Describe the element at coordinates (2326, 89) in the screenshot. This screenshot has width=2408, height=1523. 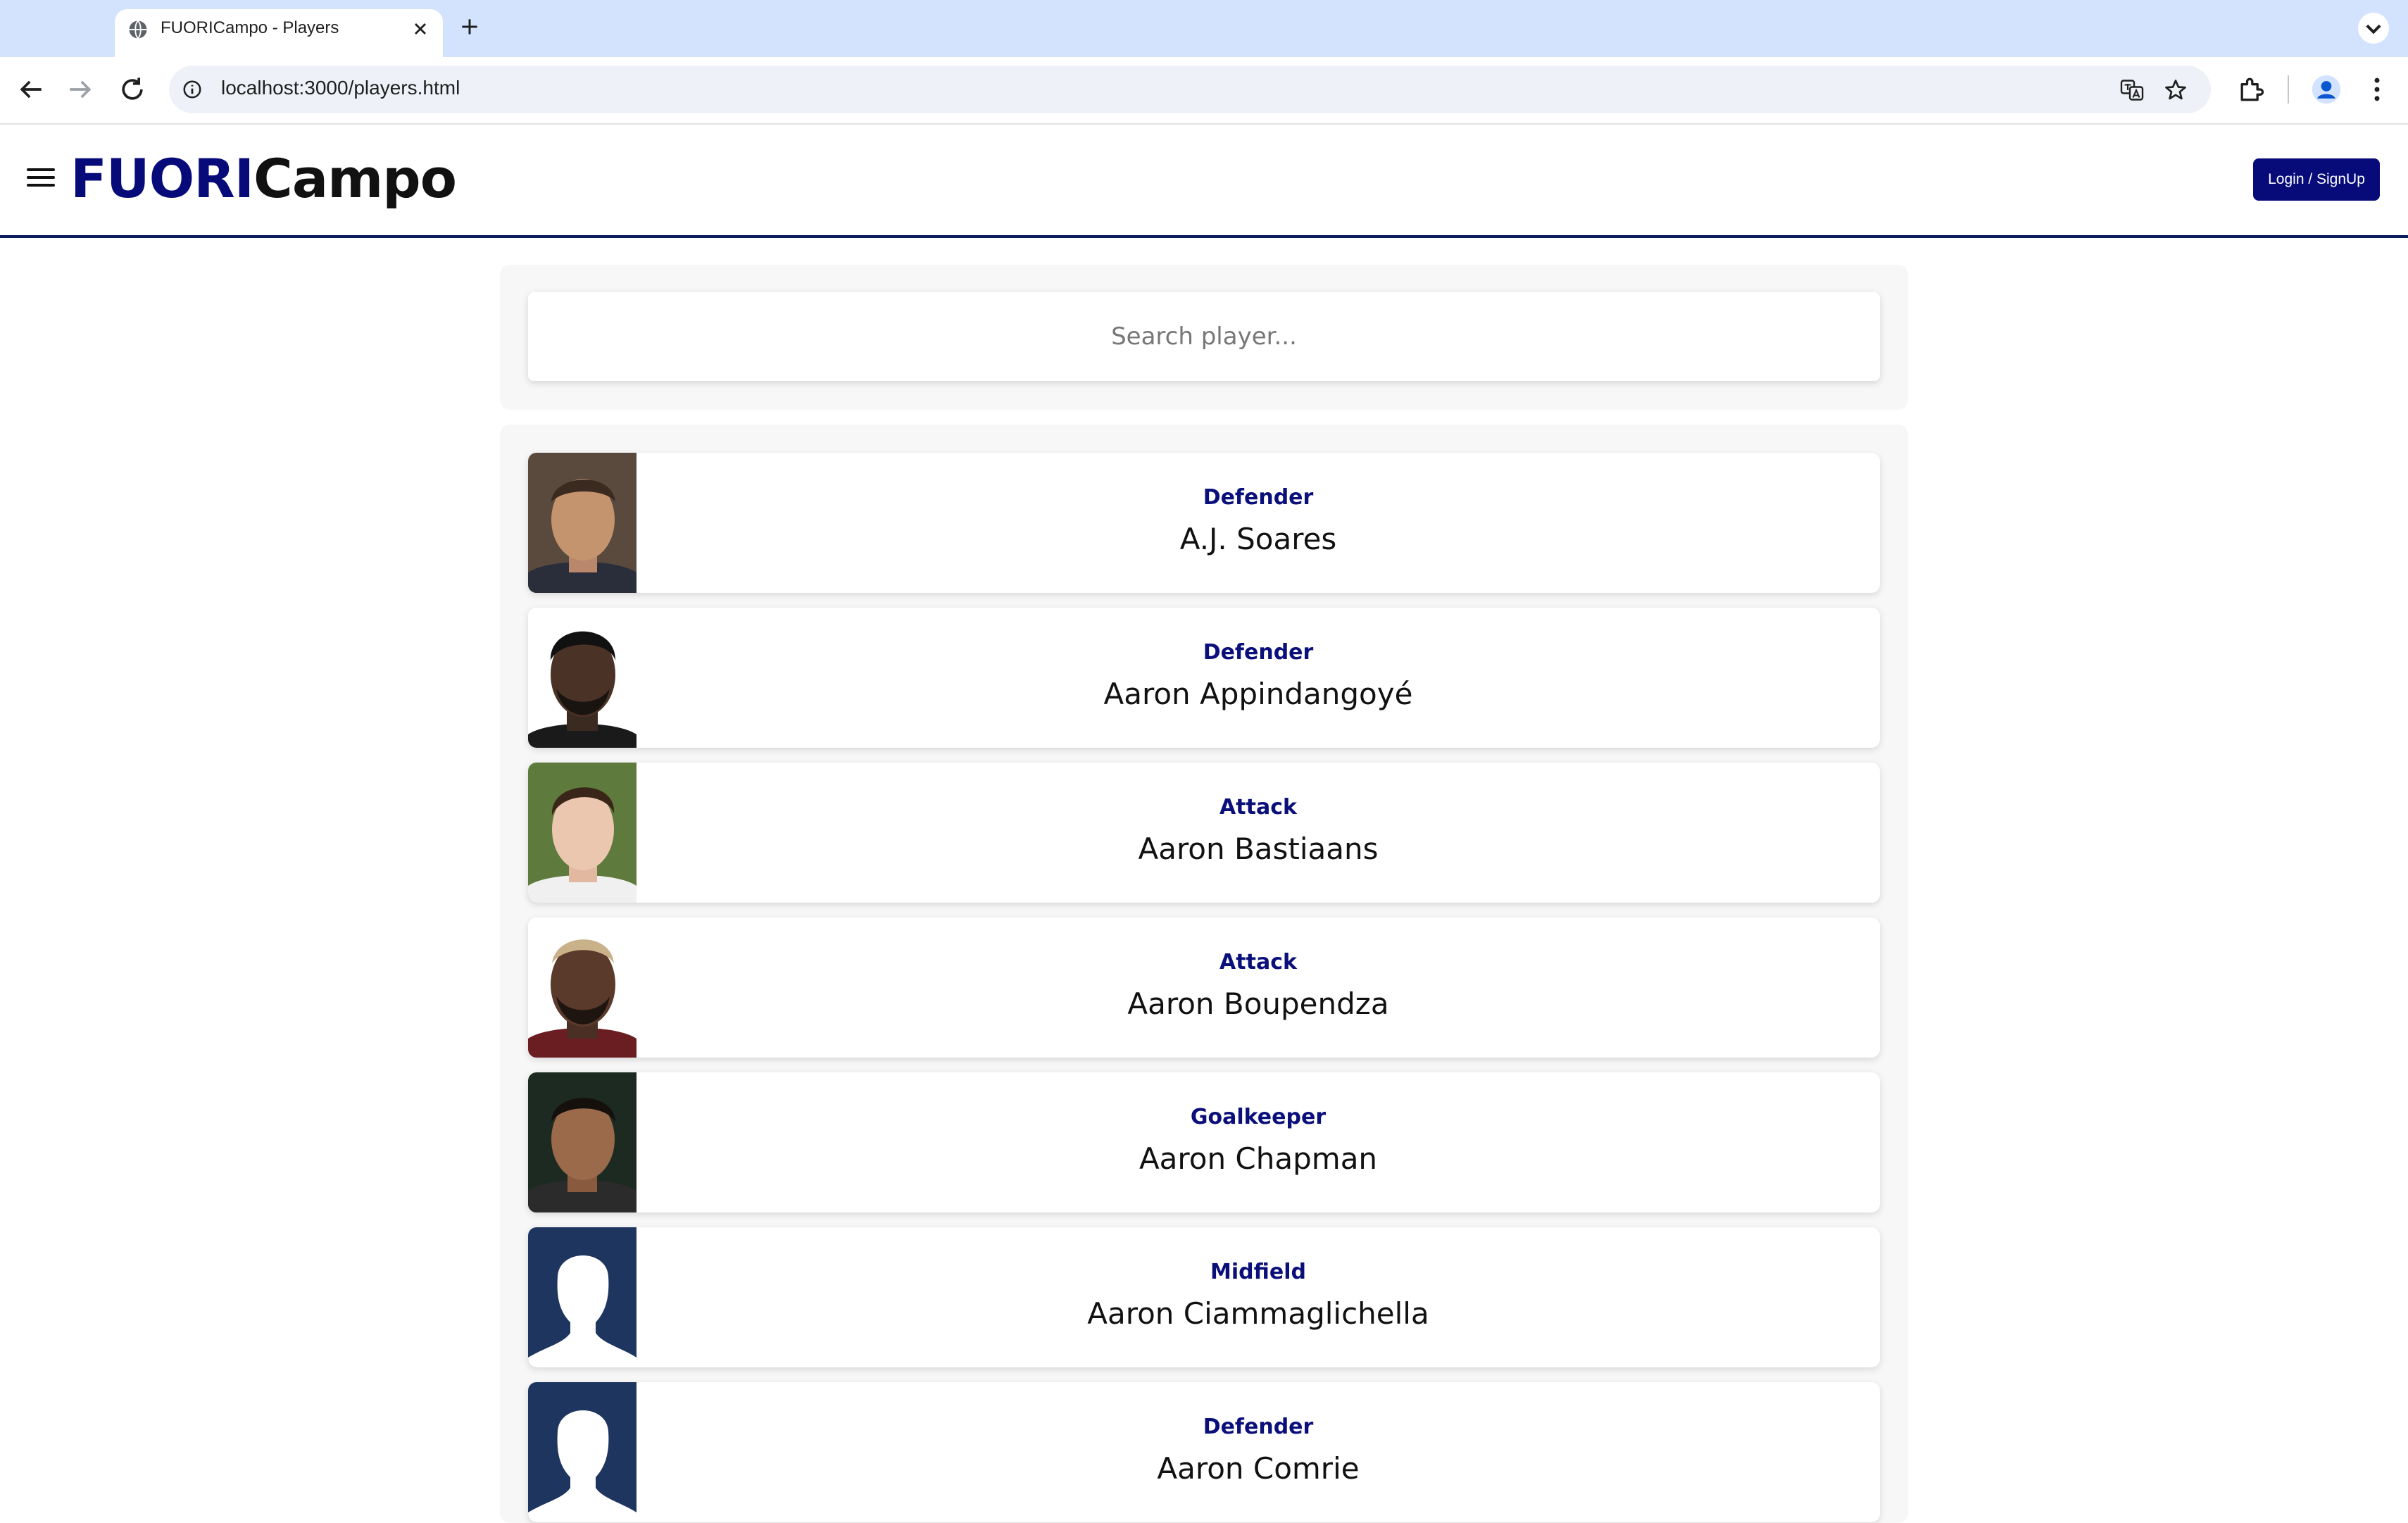
I see `profile-avatar-icon` at that location.